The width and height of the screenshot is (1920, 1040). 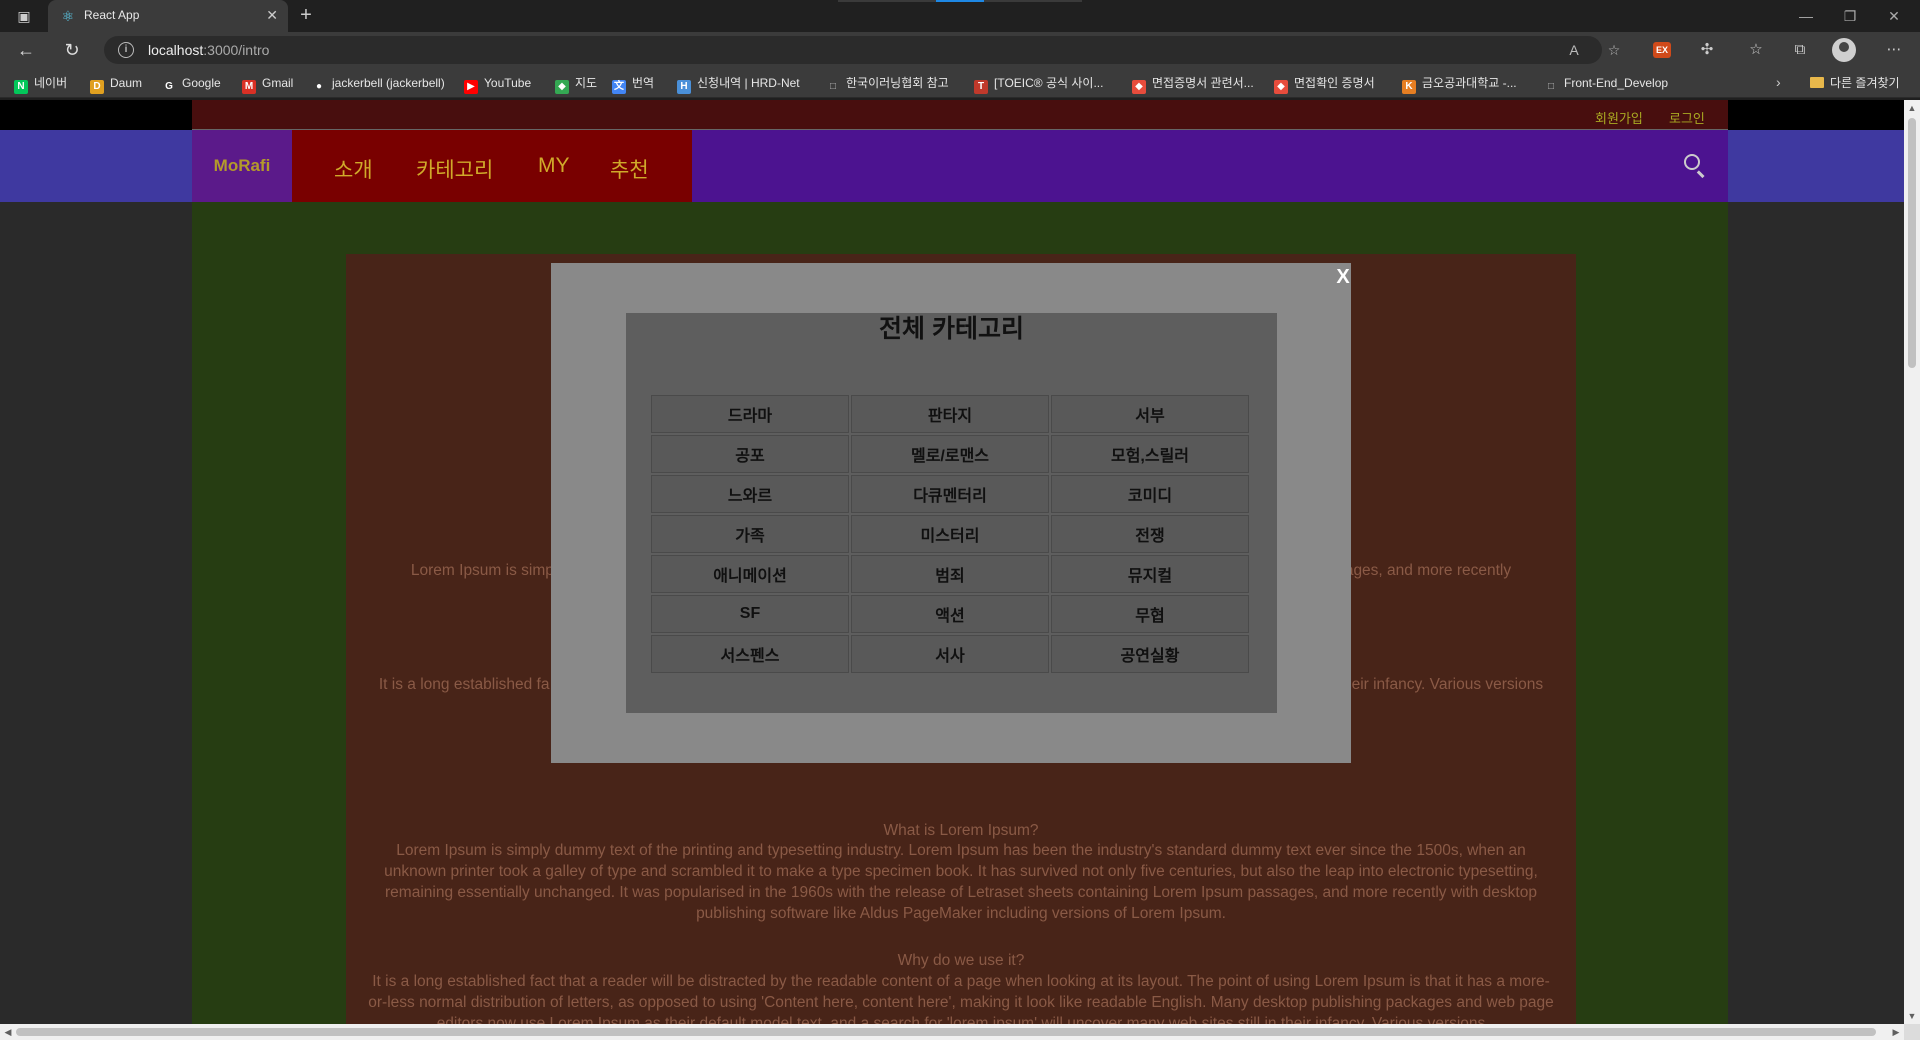 I want to click on nav-my: MY, so click(x=554, y=166).